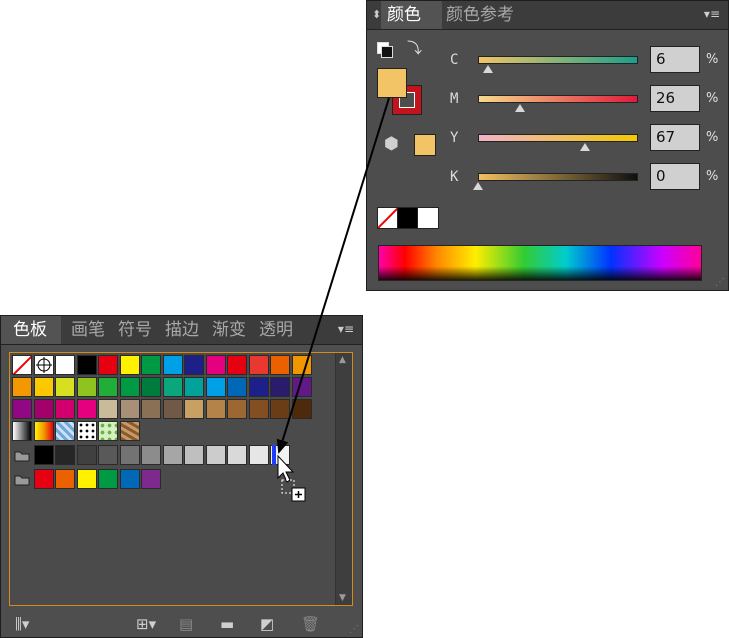 This screenshot has width=729, height=638. Describe the element at coordinates (414, 47) in the screenshot. I see `swap-colors-icon: ⤵` at that location.